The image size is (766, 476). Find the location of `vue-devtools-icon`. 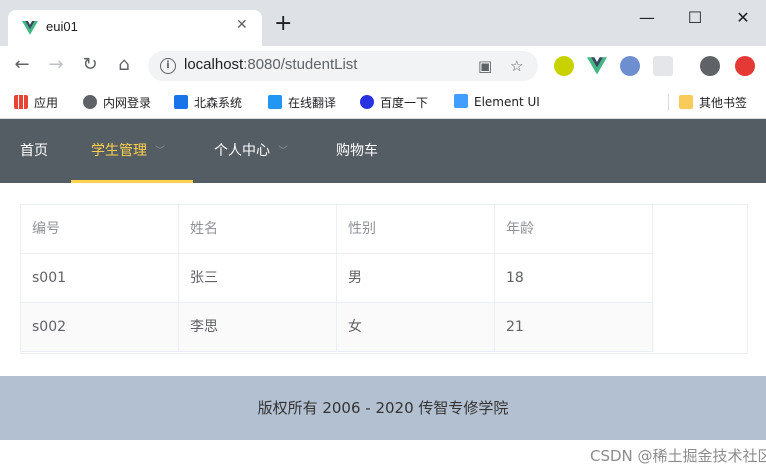

vue-devtools-icon is located at coordinates (597, 66).